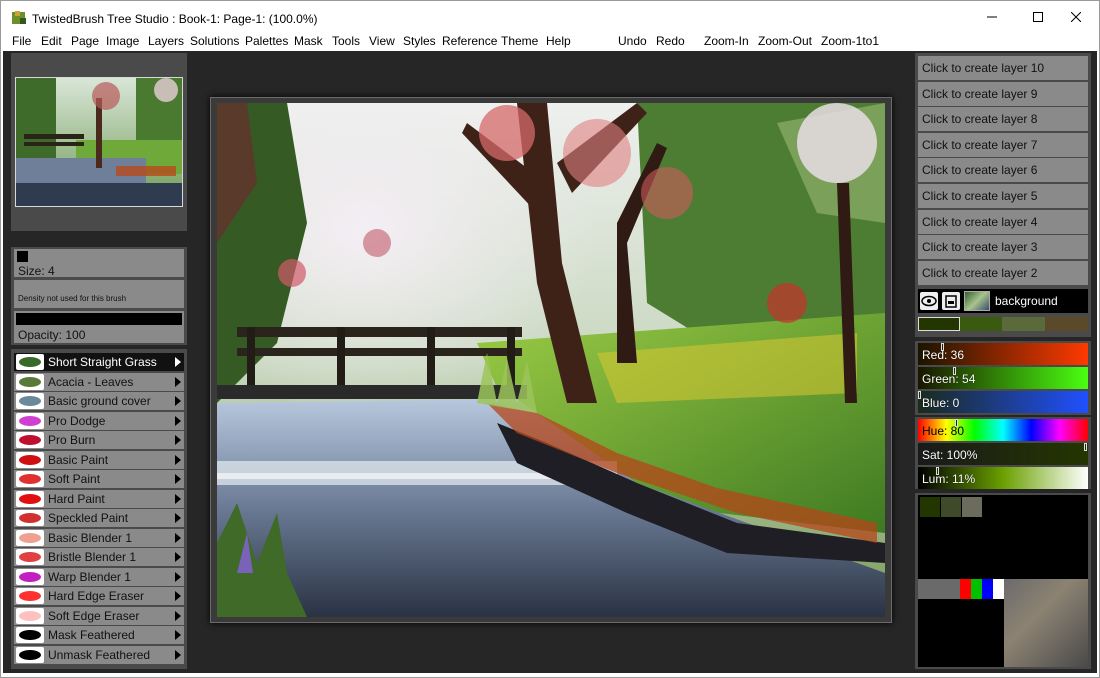 The height and width of the screenshot is (678, 1100). What do you see at coordinates (850, 41) in the screenshot?
I see `zoom-1to1-button: Zoom-1to1` at bounding box center [850, 41].